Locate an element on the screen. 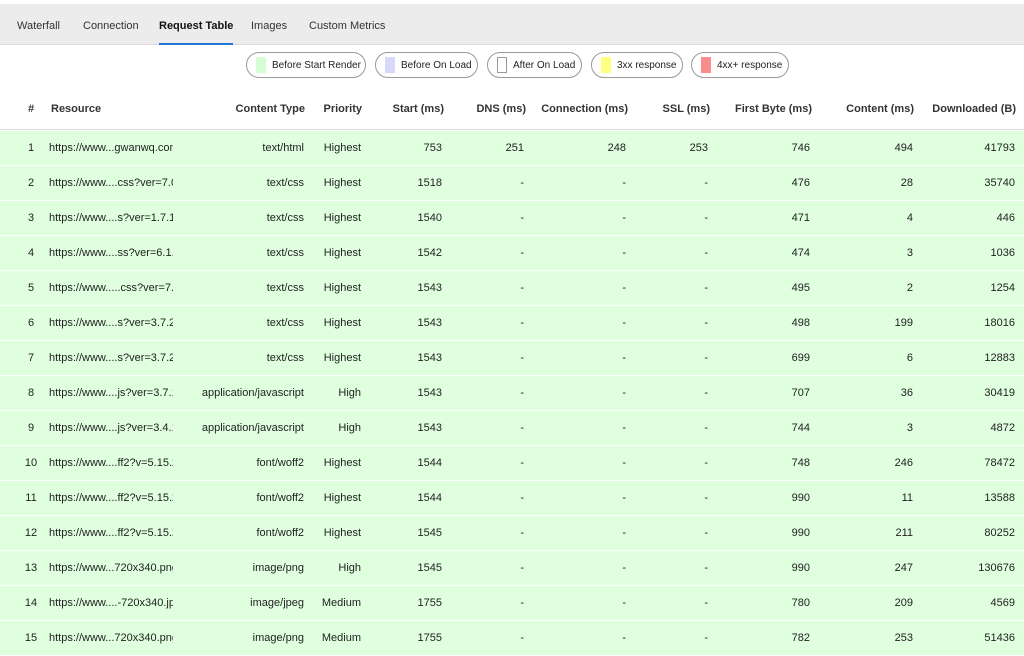  legend-4xx-response: 4xx+ response is located at coordinates (740, 65).